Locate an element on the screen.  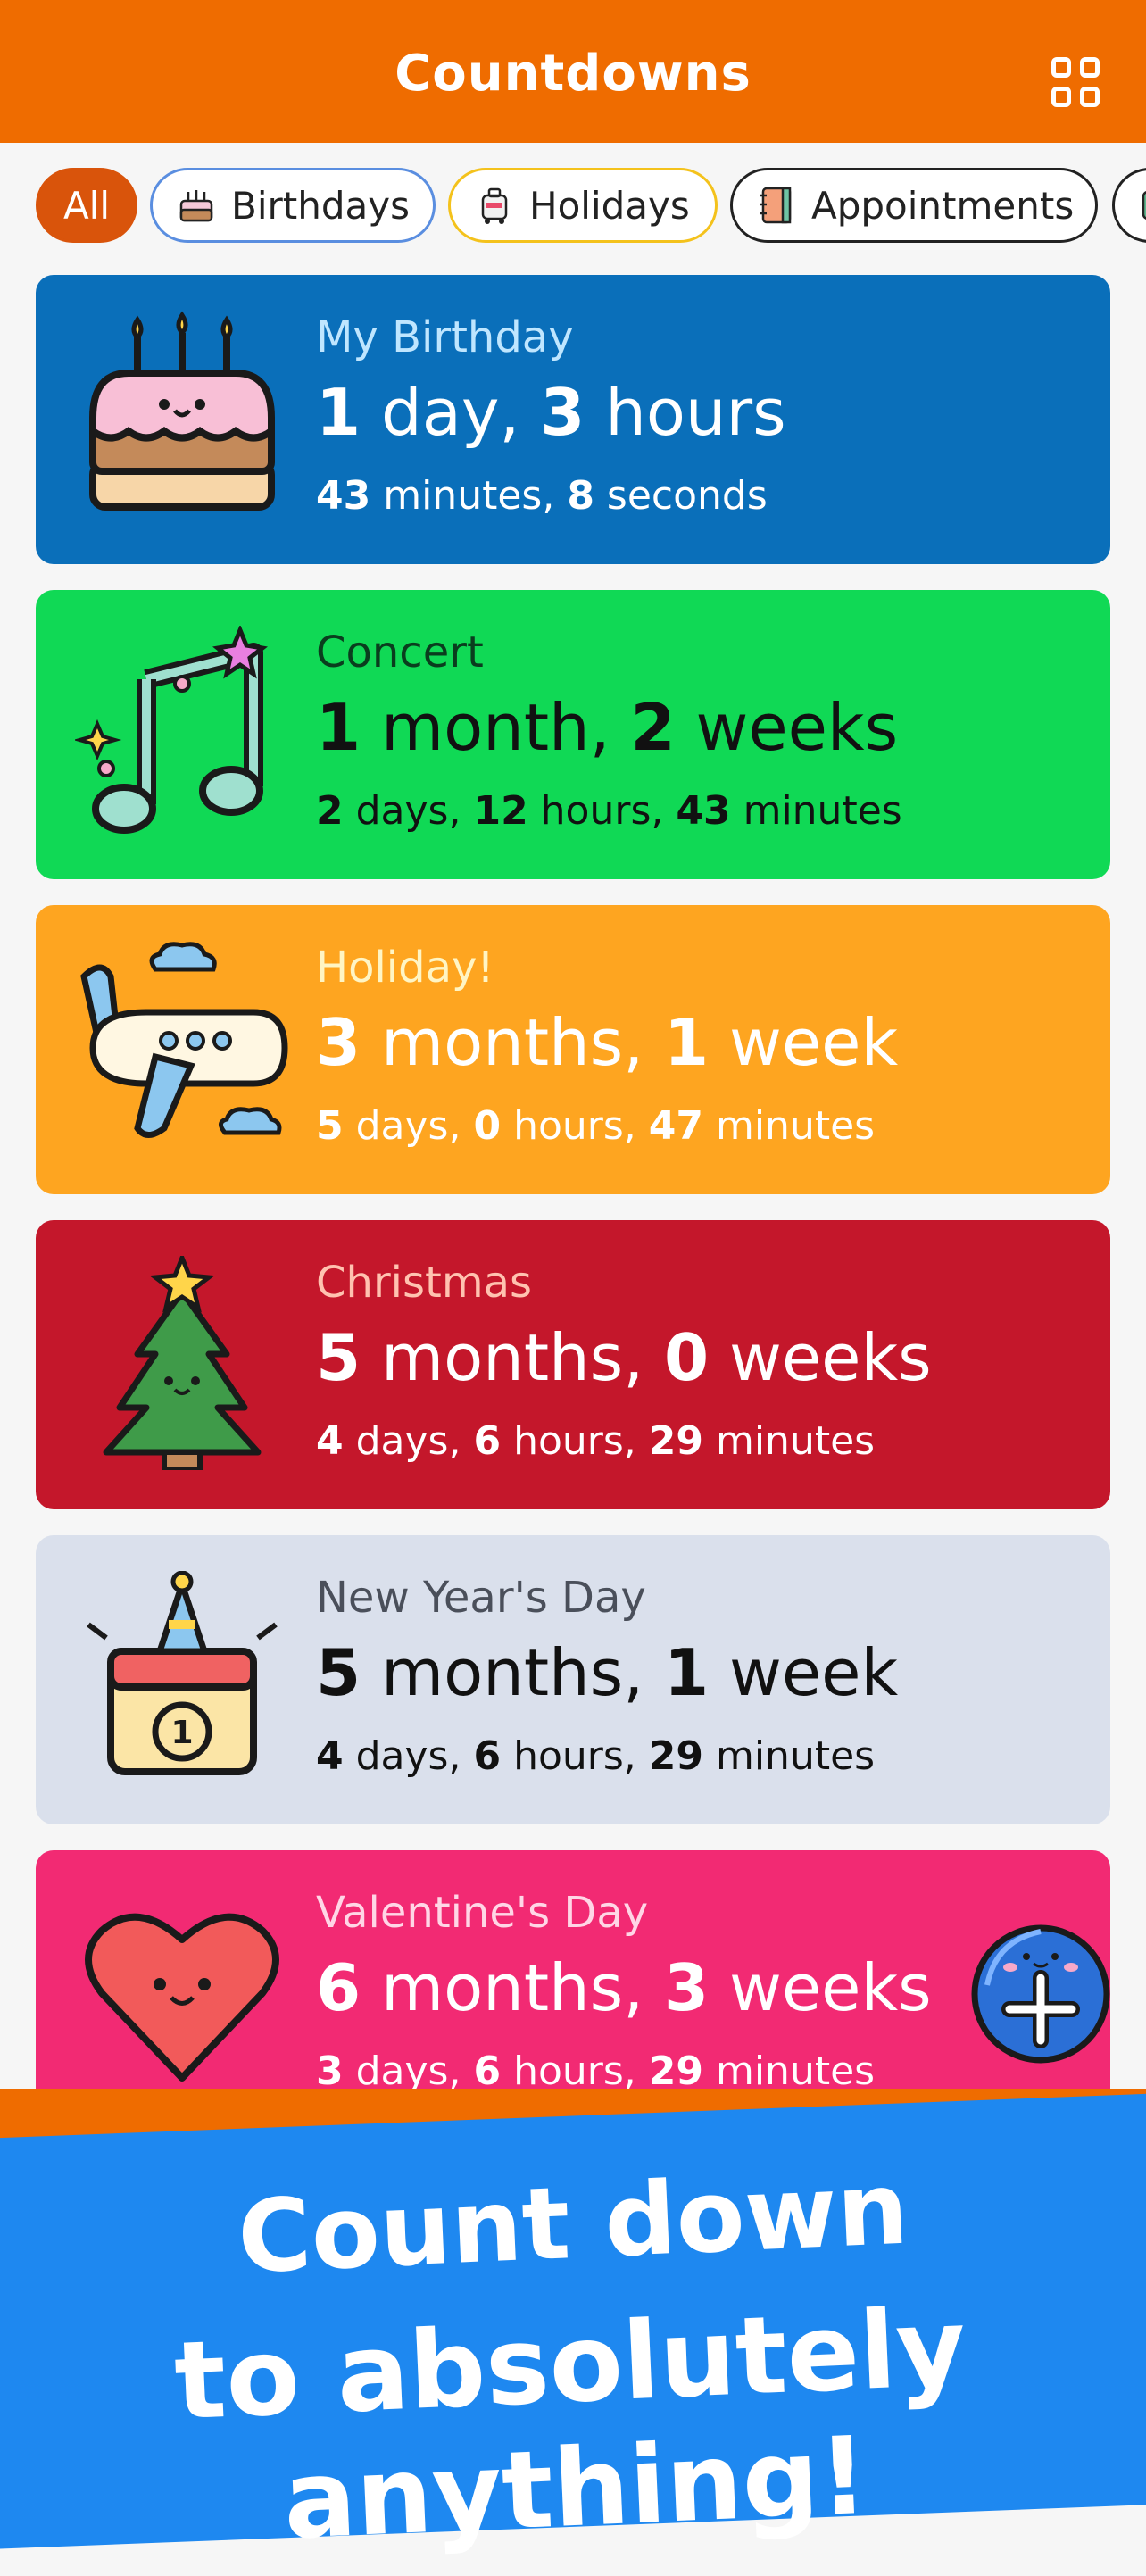
christmas-tree-icon is located at coordinates (182, 1363).